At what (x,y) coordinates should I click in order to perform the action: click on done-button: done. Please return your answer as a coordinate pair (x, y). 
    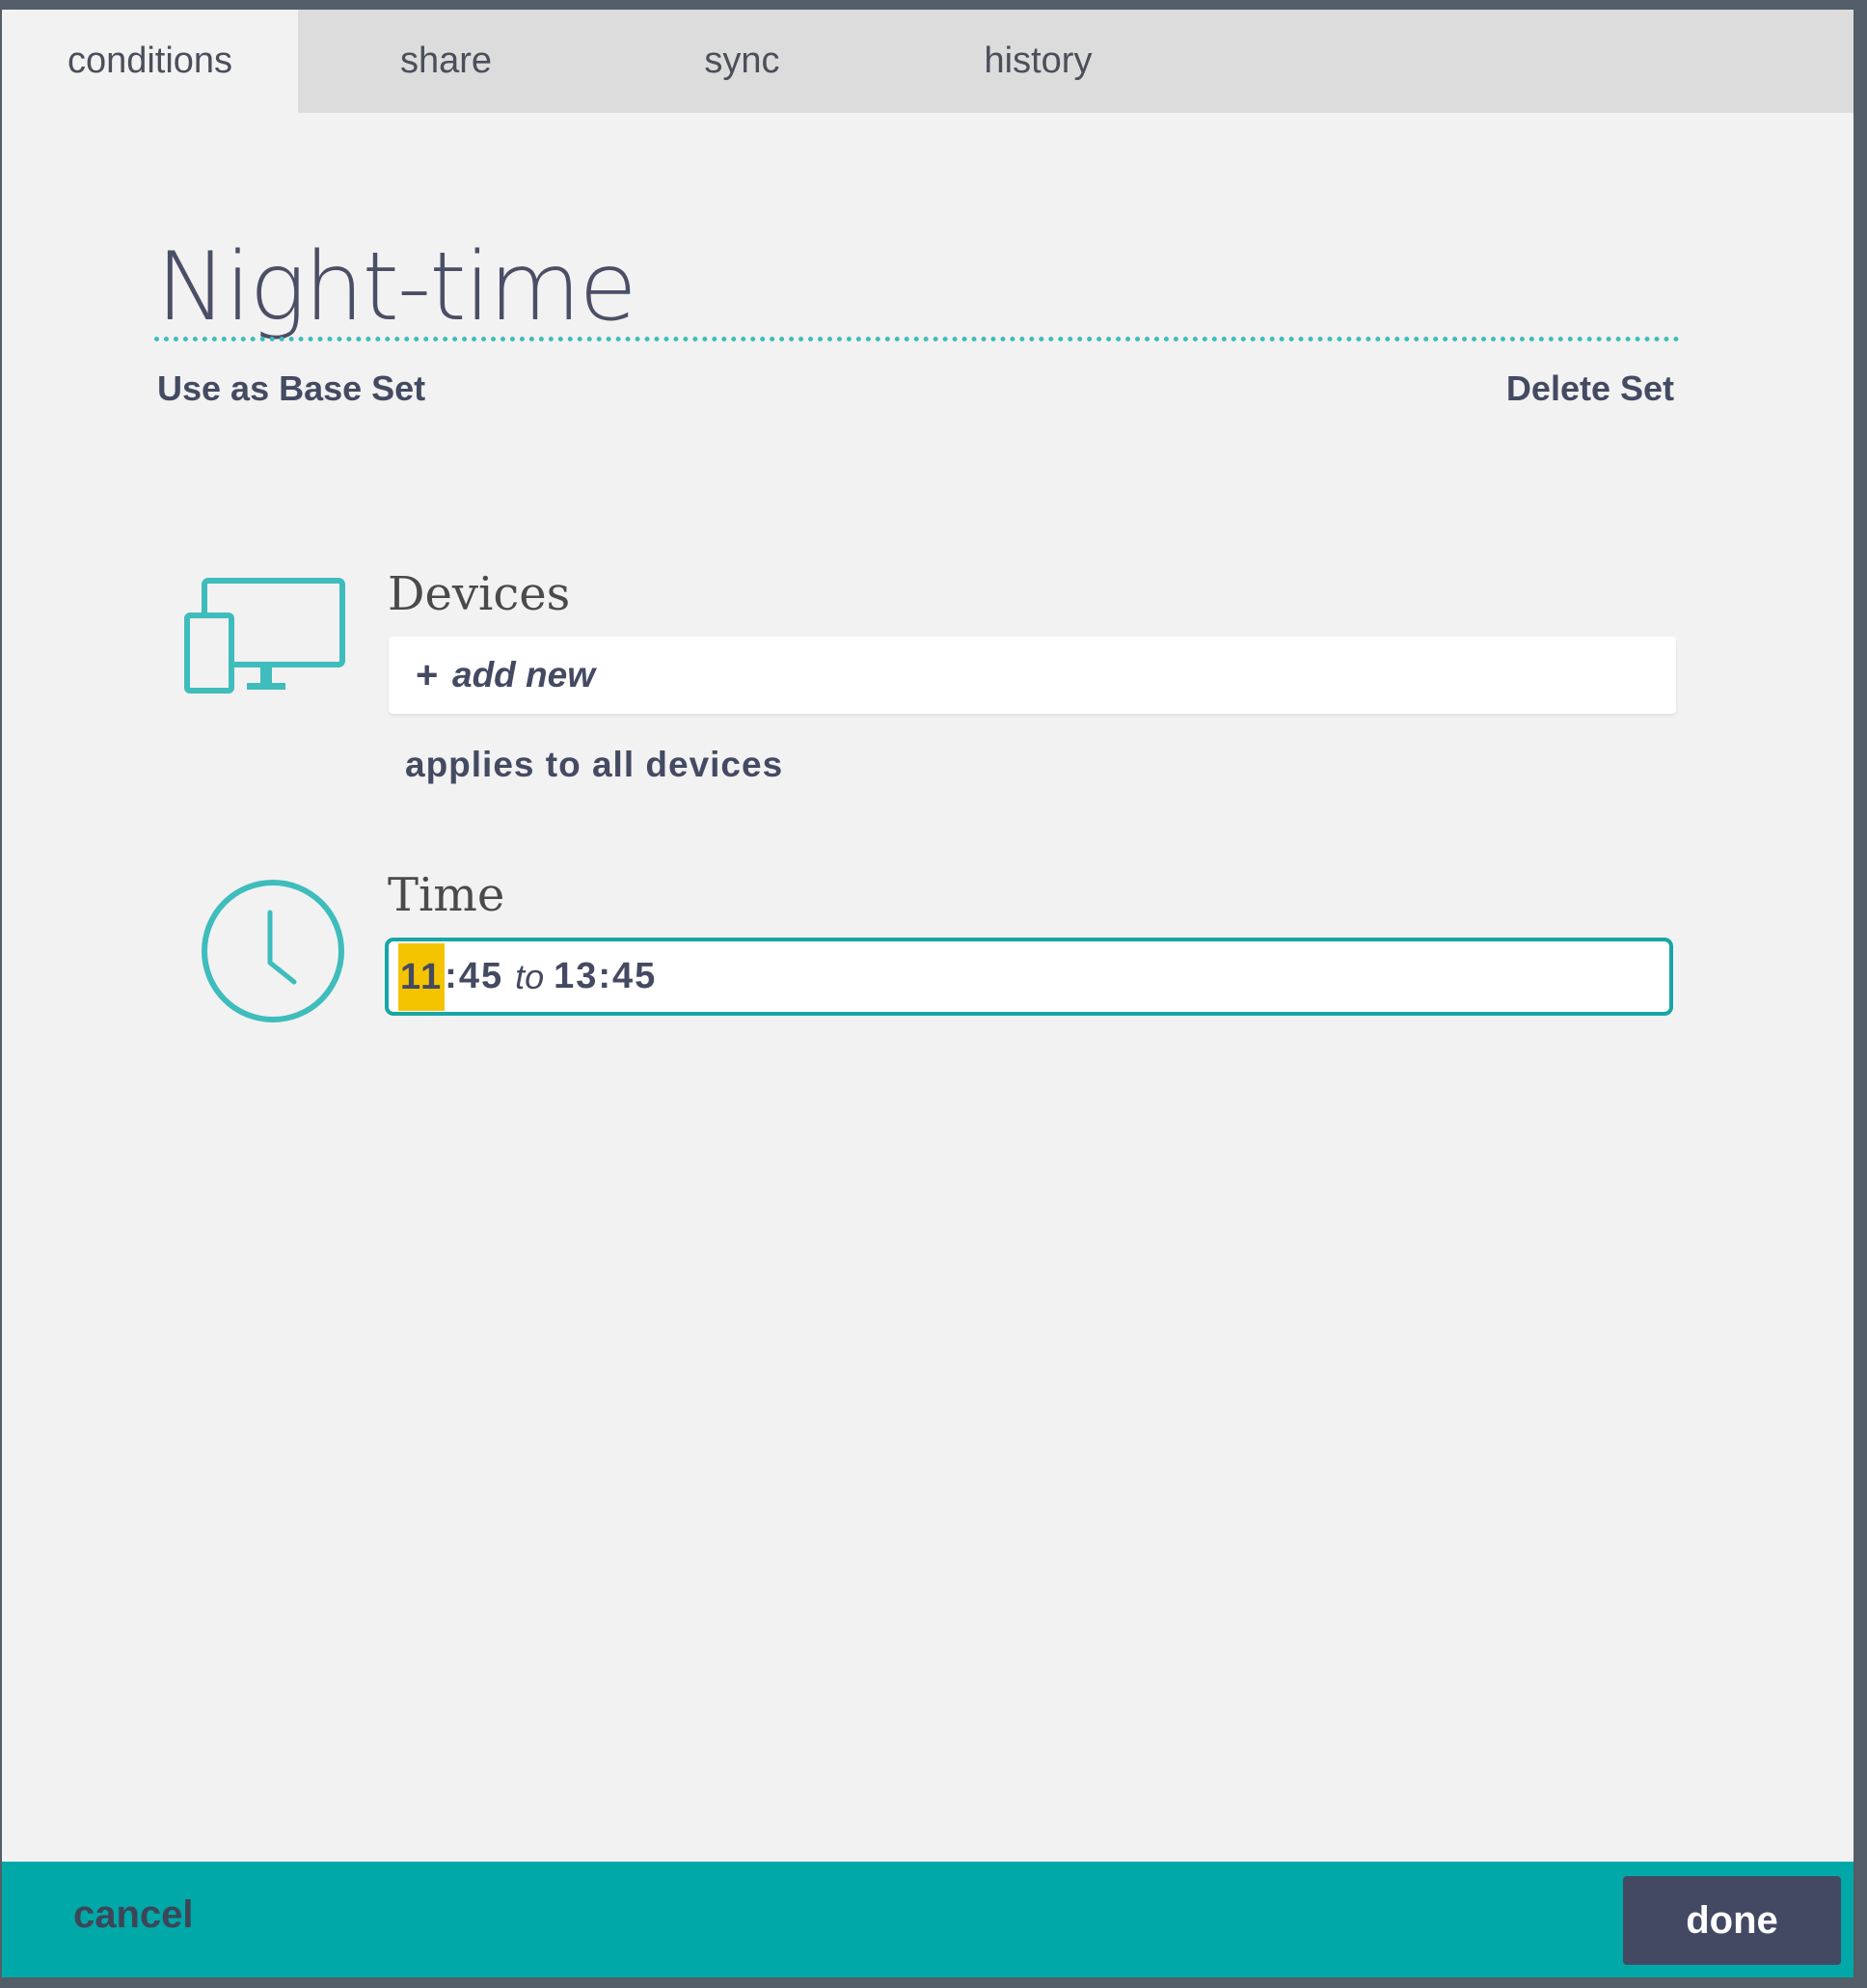
    Looking at the image, I should click on (1732, 1920).